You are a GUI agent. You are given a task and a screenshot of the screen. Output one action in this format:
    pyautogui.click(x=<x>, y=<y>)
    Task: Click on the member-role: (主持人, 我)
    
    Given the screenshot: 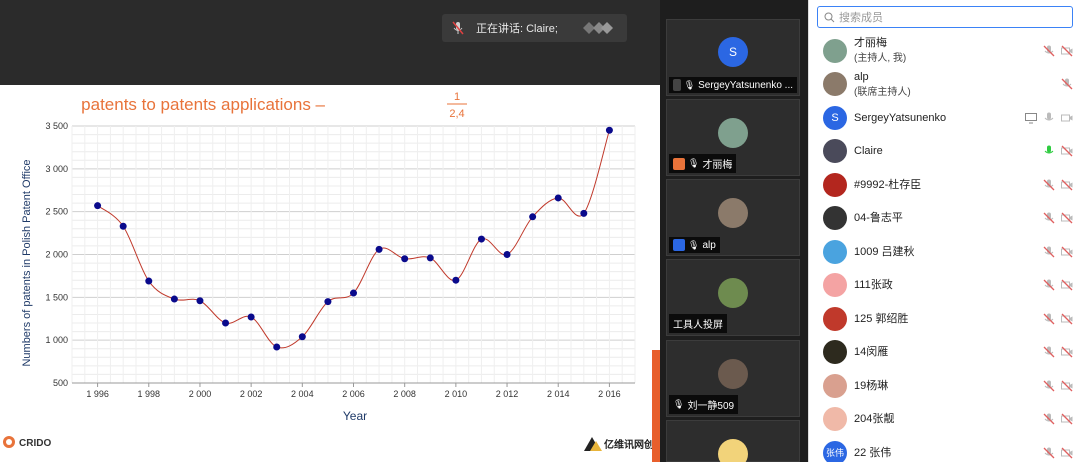 What is the action you would take?
    pyautogui.click(x=880, y=59)
    